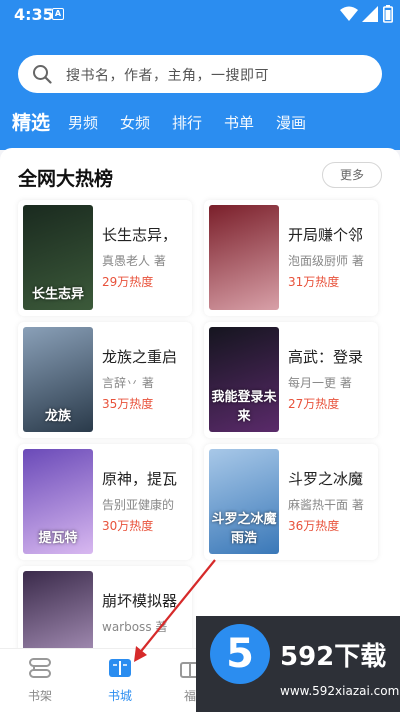  What do you see at coordinates (352, 175) in the screenshot?
I see `more-button: 更多` at bounding box center [352, 175].